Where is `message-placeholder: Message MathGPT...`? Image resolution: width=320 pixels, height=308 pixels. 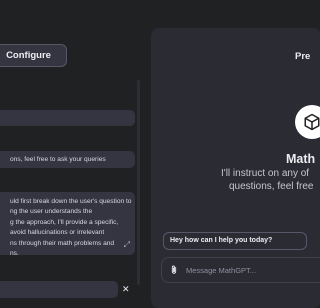
message-placeholder: Message MathGPT... is located at coordinates (221, 270).